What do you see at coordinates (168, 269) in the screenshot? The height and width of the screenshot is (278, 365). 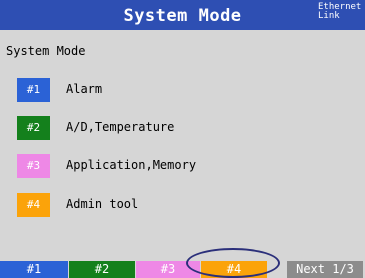 I see `softkey-3: #3` at bounding box center [168, 269].